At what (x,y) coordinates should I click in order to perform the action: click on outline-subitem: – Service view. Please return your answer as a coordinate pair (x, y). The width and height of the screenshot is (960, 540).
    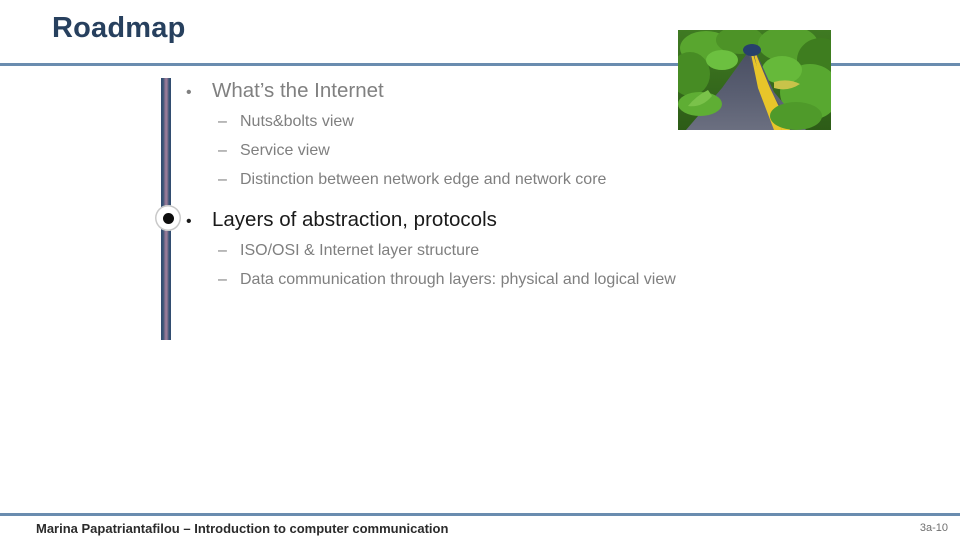
    Looking at the image, I should click on (536, 151).